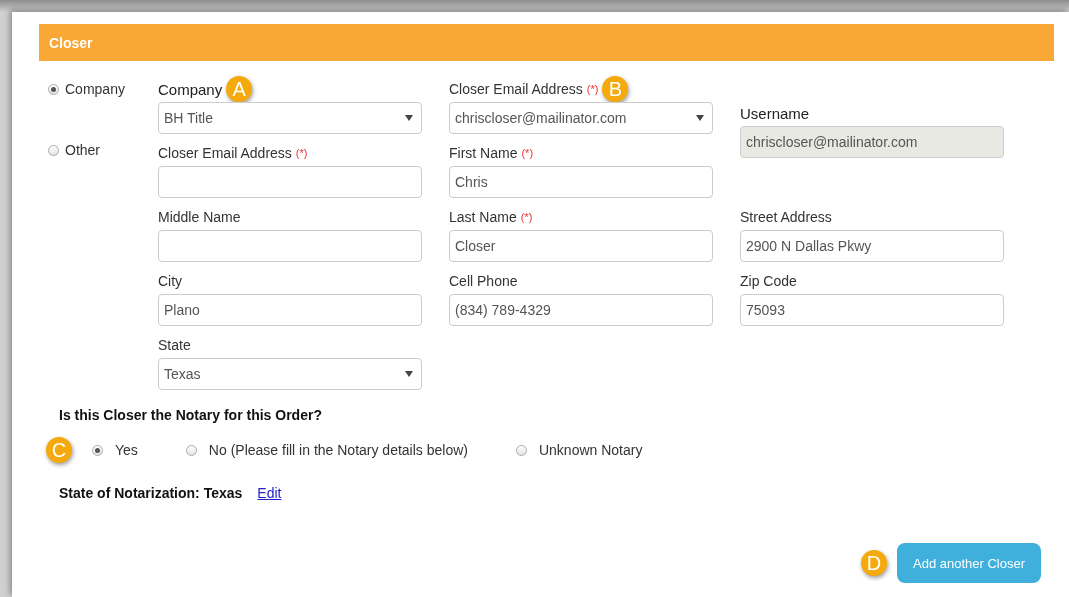 The width and height of the screenshot is (1069, 597). What do you see at coordinates (290, 310) in the screenshot?
I see `input-field: Plano` at bounding box center [290, 310].